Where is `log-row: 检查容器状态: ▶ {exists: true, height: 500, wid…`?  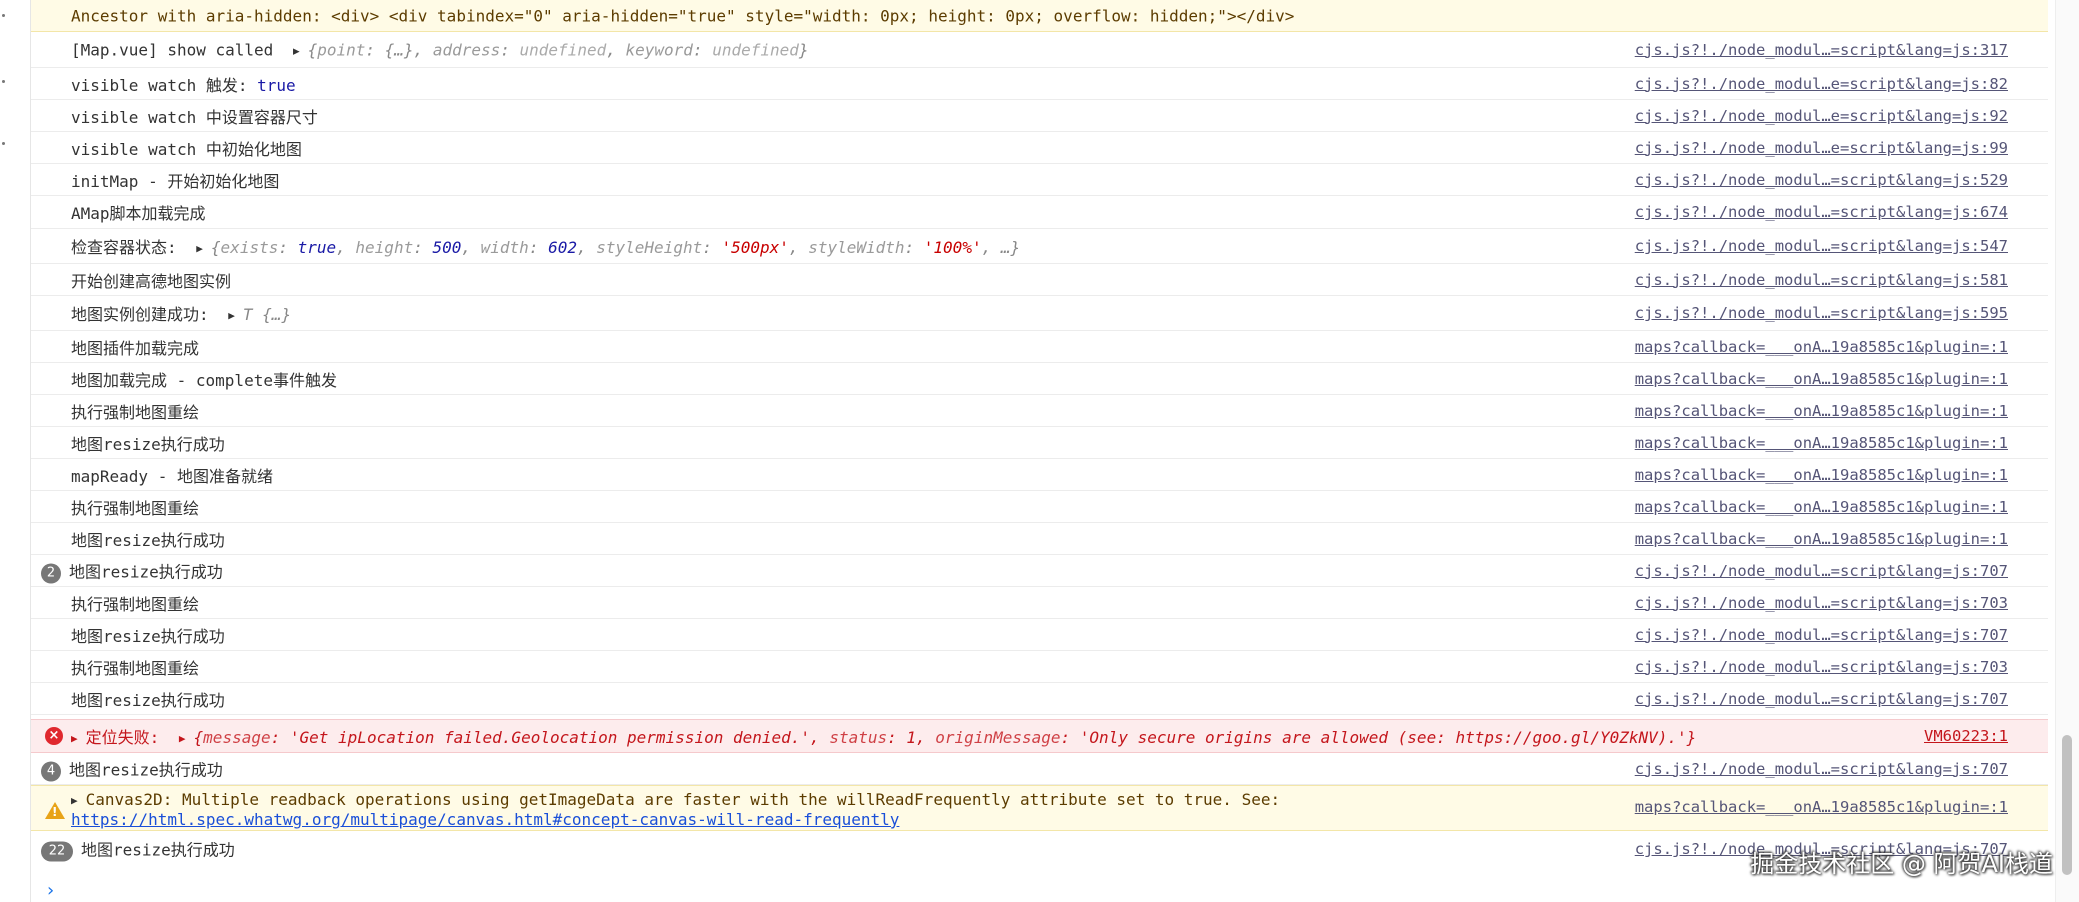 log-row: 检查容器状态: ▶ {exists: true, height: 500, wid… is located at coordinates (1039, 246).